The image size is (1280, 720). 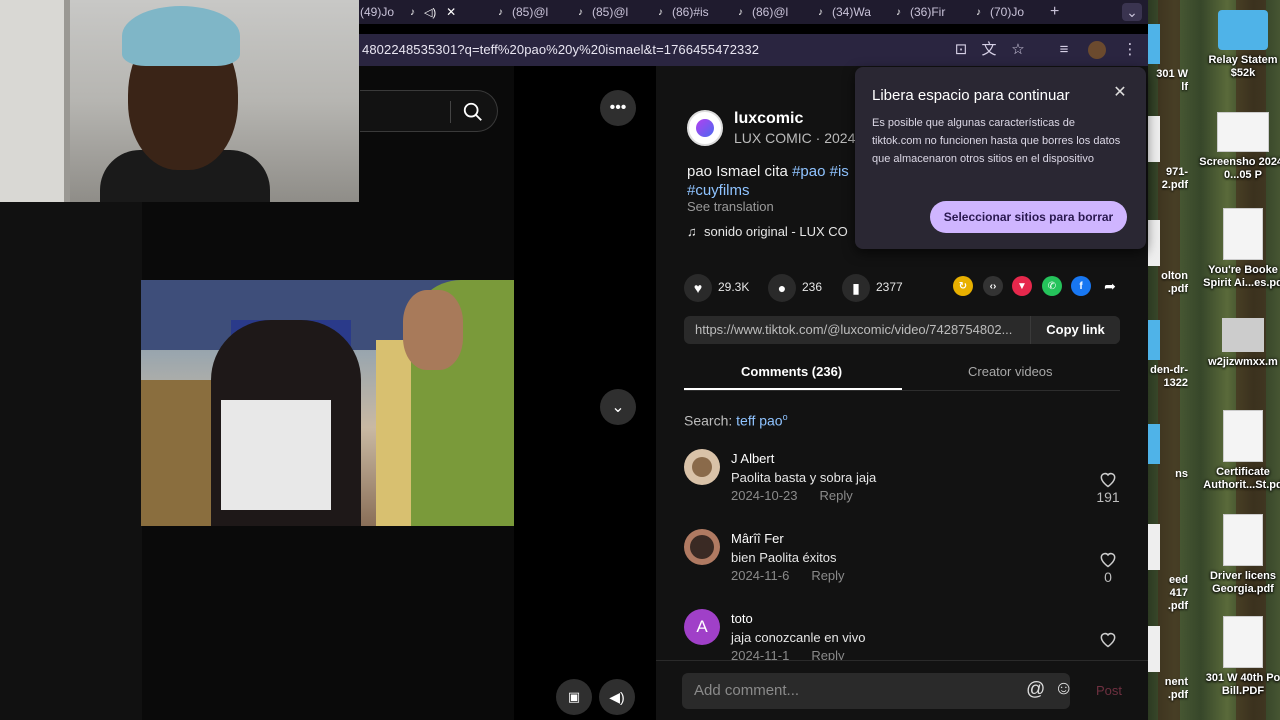 What do you see at coordinates (1022, 286) in the screenshot?
I see `send-icon: ▼` at bounding box center [1022, 286].